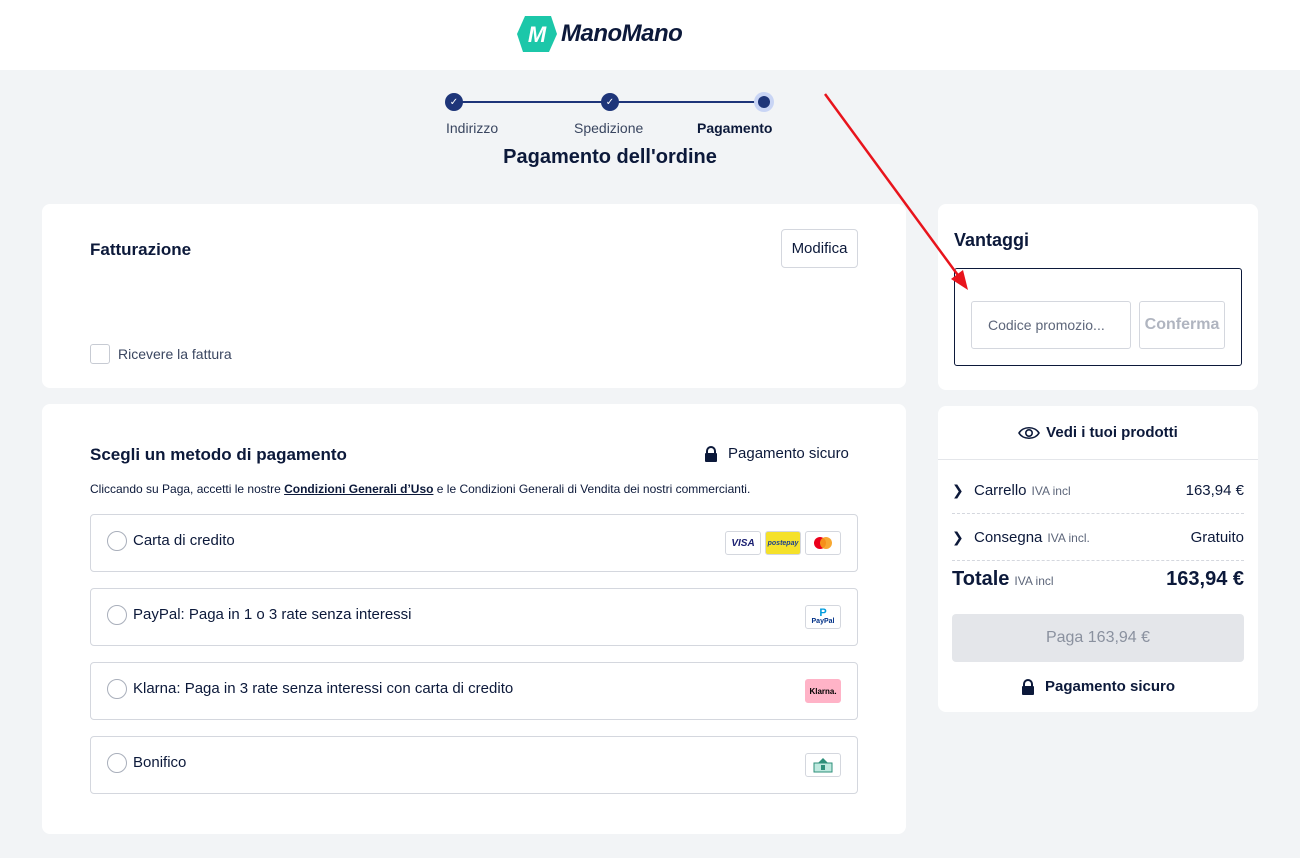 Image resolution: width=1300 pixels, height=858 pixels. I want to click on secure-payment-footer-text: Pagamento sicuro, so click(1110, 686).